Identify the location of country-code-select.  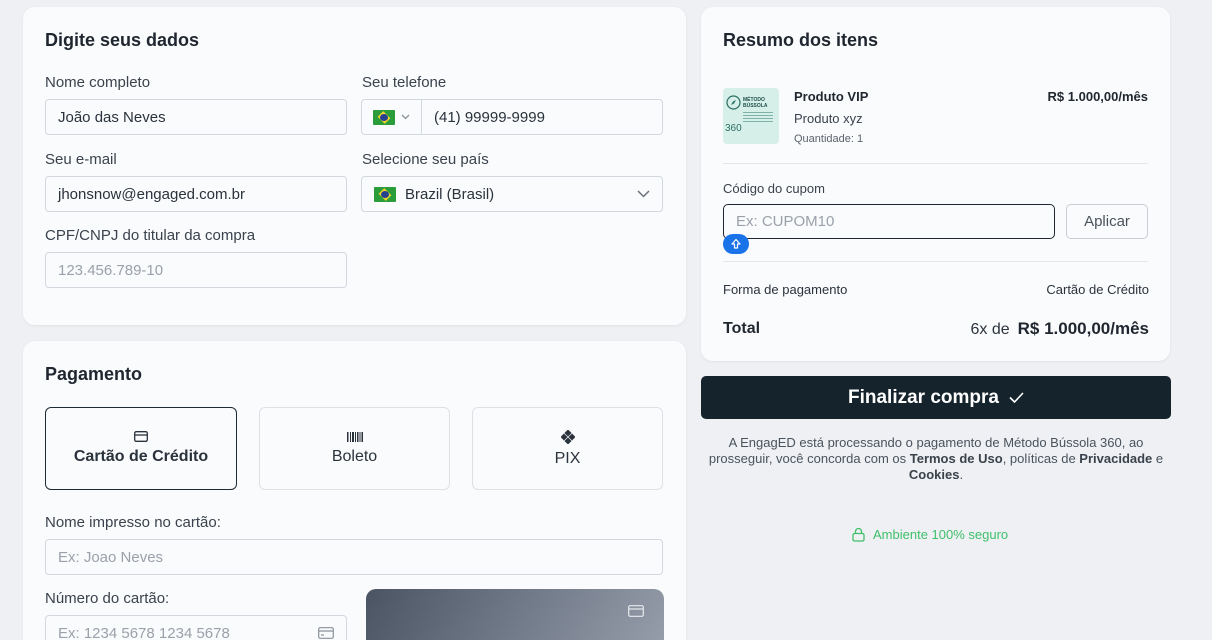
(392, 117).